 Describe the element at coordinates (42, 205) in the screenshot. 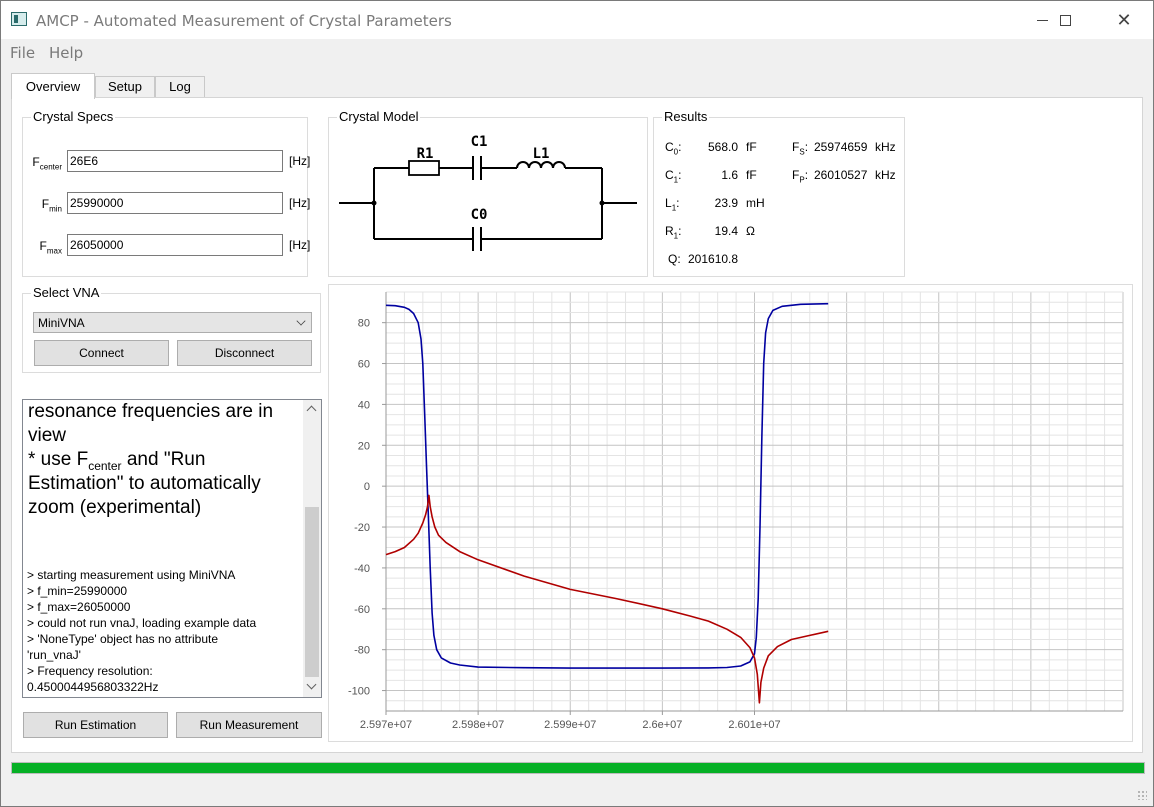

I see `fmin-label: Fmin` at that location.